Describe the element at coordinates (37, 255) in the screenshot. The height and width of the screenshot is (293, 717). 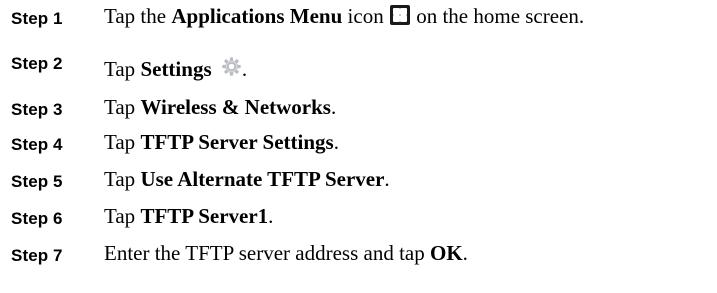
I see `step-label: Step 7` at that location.